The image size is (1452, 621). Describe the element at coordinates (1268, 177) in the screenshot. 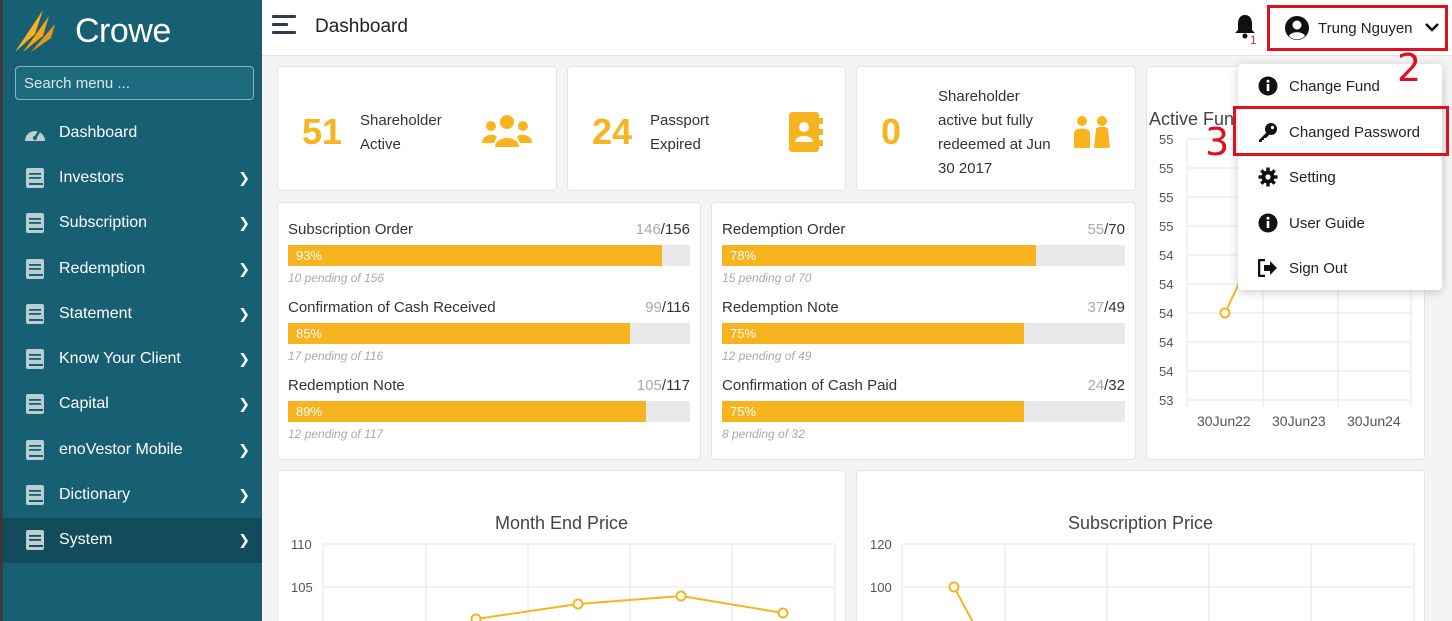

I see `gear-icon` at that location.